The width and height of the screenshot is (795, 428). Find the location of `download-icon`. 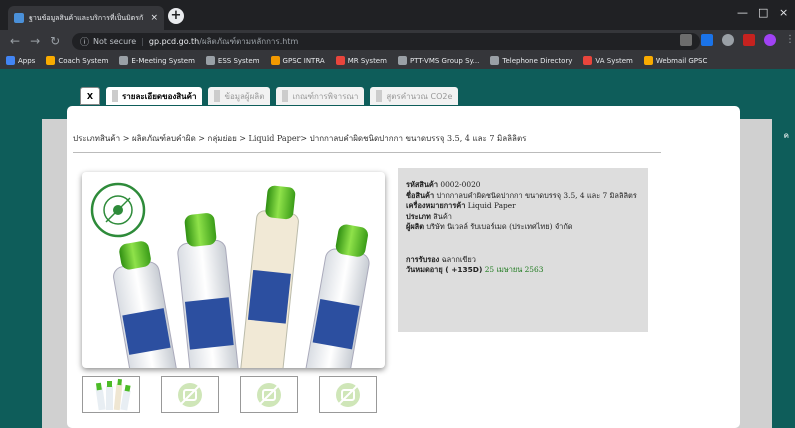

download-icon is located at coordinates (707, 40).